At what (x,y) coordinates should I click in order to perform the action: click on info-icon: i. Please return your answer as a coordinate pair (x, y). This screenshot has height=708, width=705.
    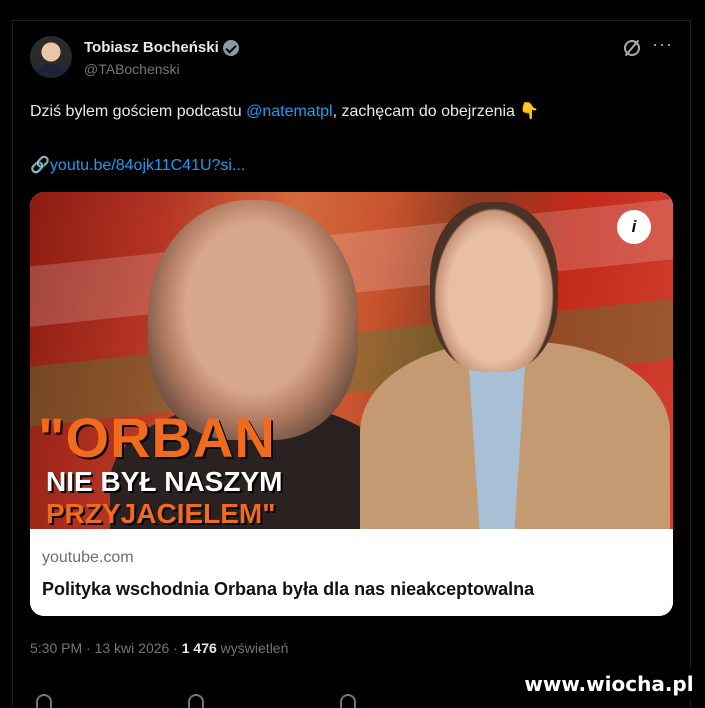
    Looking at the image, I should click on (634, 227).